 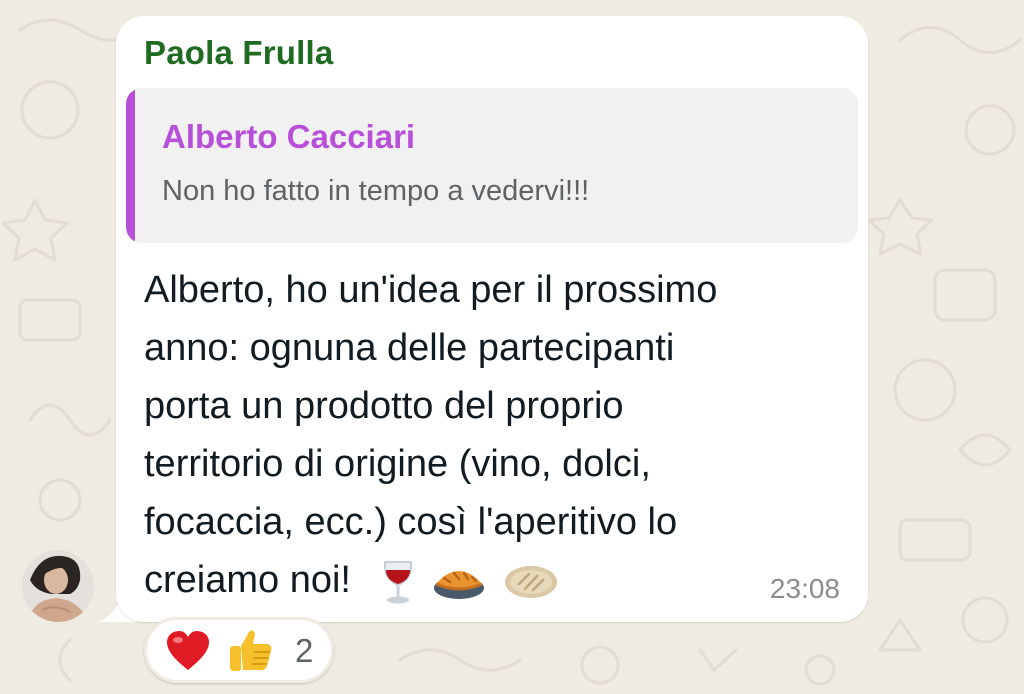 What do you see at coordinates (251, 650) in the screenshot?
I see `thumbs-up-icon` at bounding box center [251, 650].